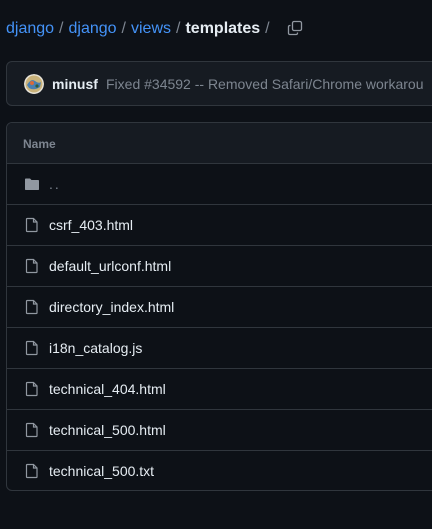  Describe the element at coordinates (91, 225) in the screenshot. I see `file-name-link: csrf_403.html` at that location.